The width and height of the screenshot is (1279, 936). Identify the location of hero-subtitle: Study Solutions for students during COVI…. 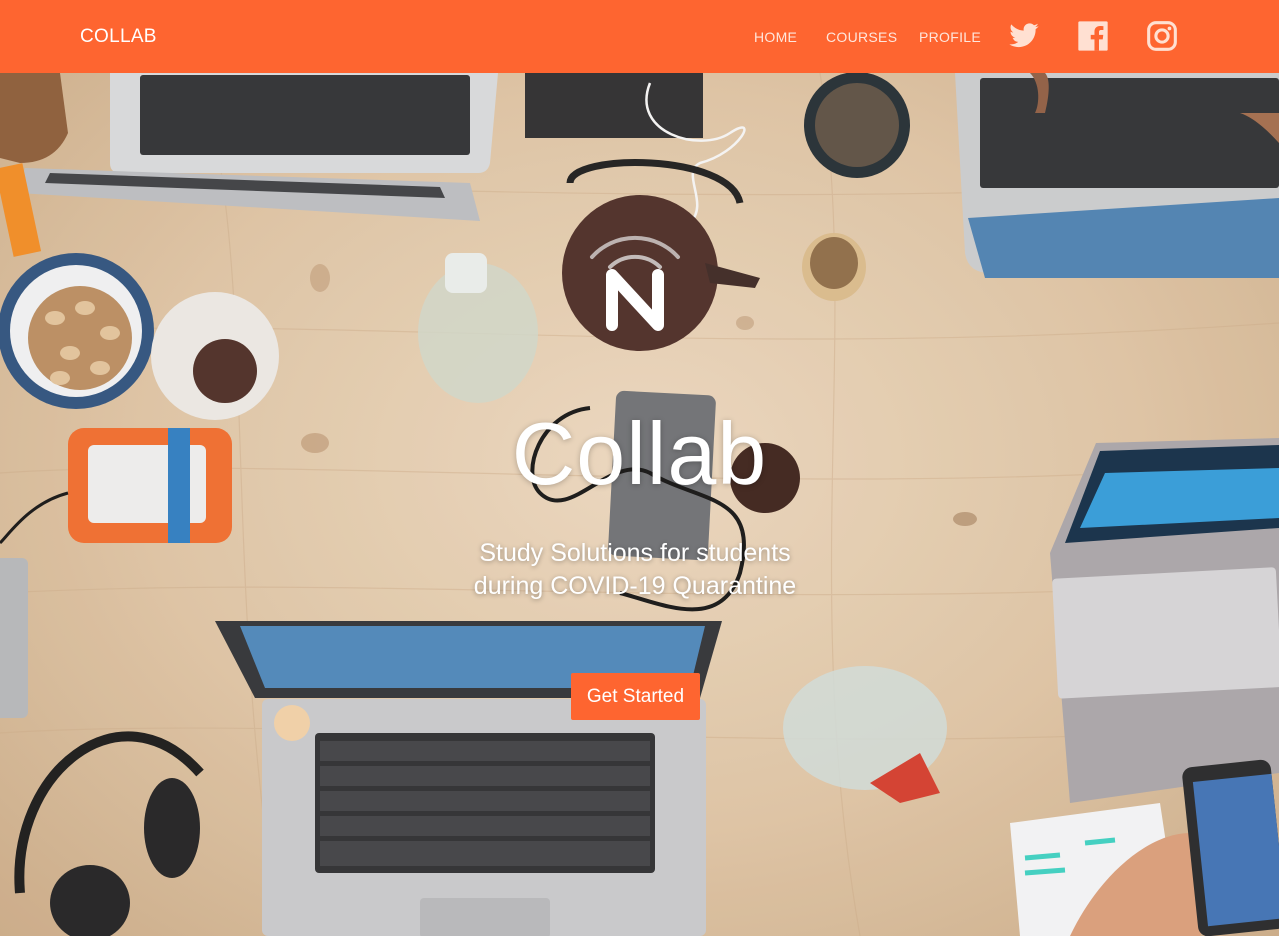
(635, 570).